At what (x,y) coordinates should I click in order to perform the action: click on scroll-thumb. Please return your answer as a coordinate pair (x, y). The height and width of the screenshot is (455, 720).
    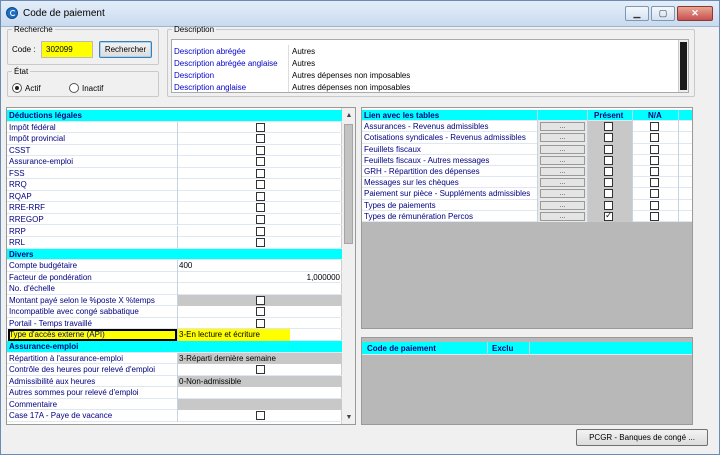
    Looking at the image, I should click on (348, 184).